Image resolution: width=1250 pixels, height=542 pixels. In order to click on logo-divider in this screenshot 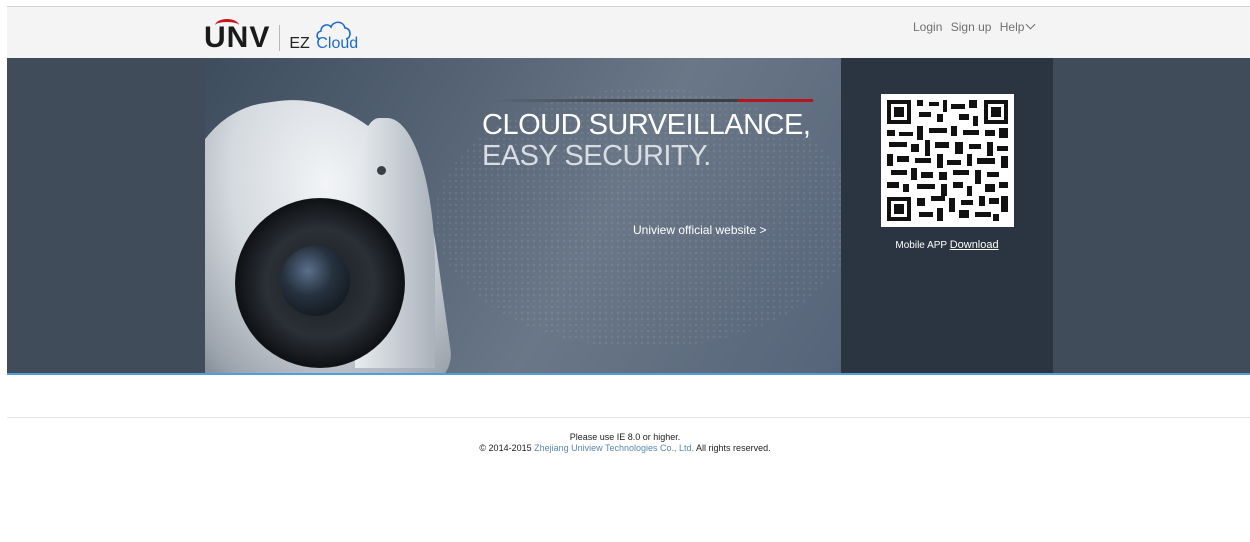, I will do `click(280, 38)`.